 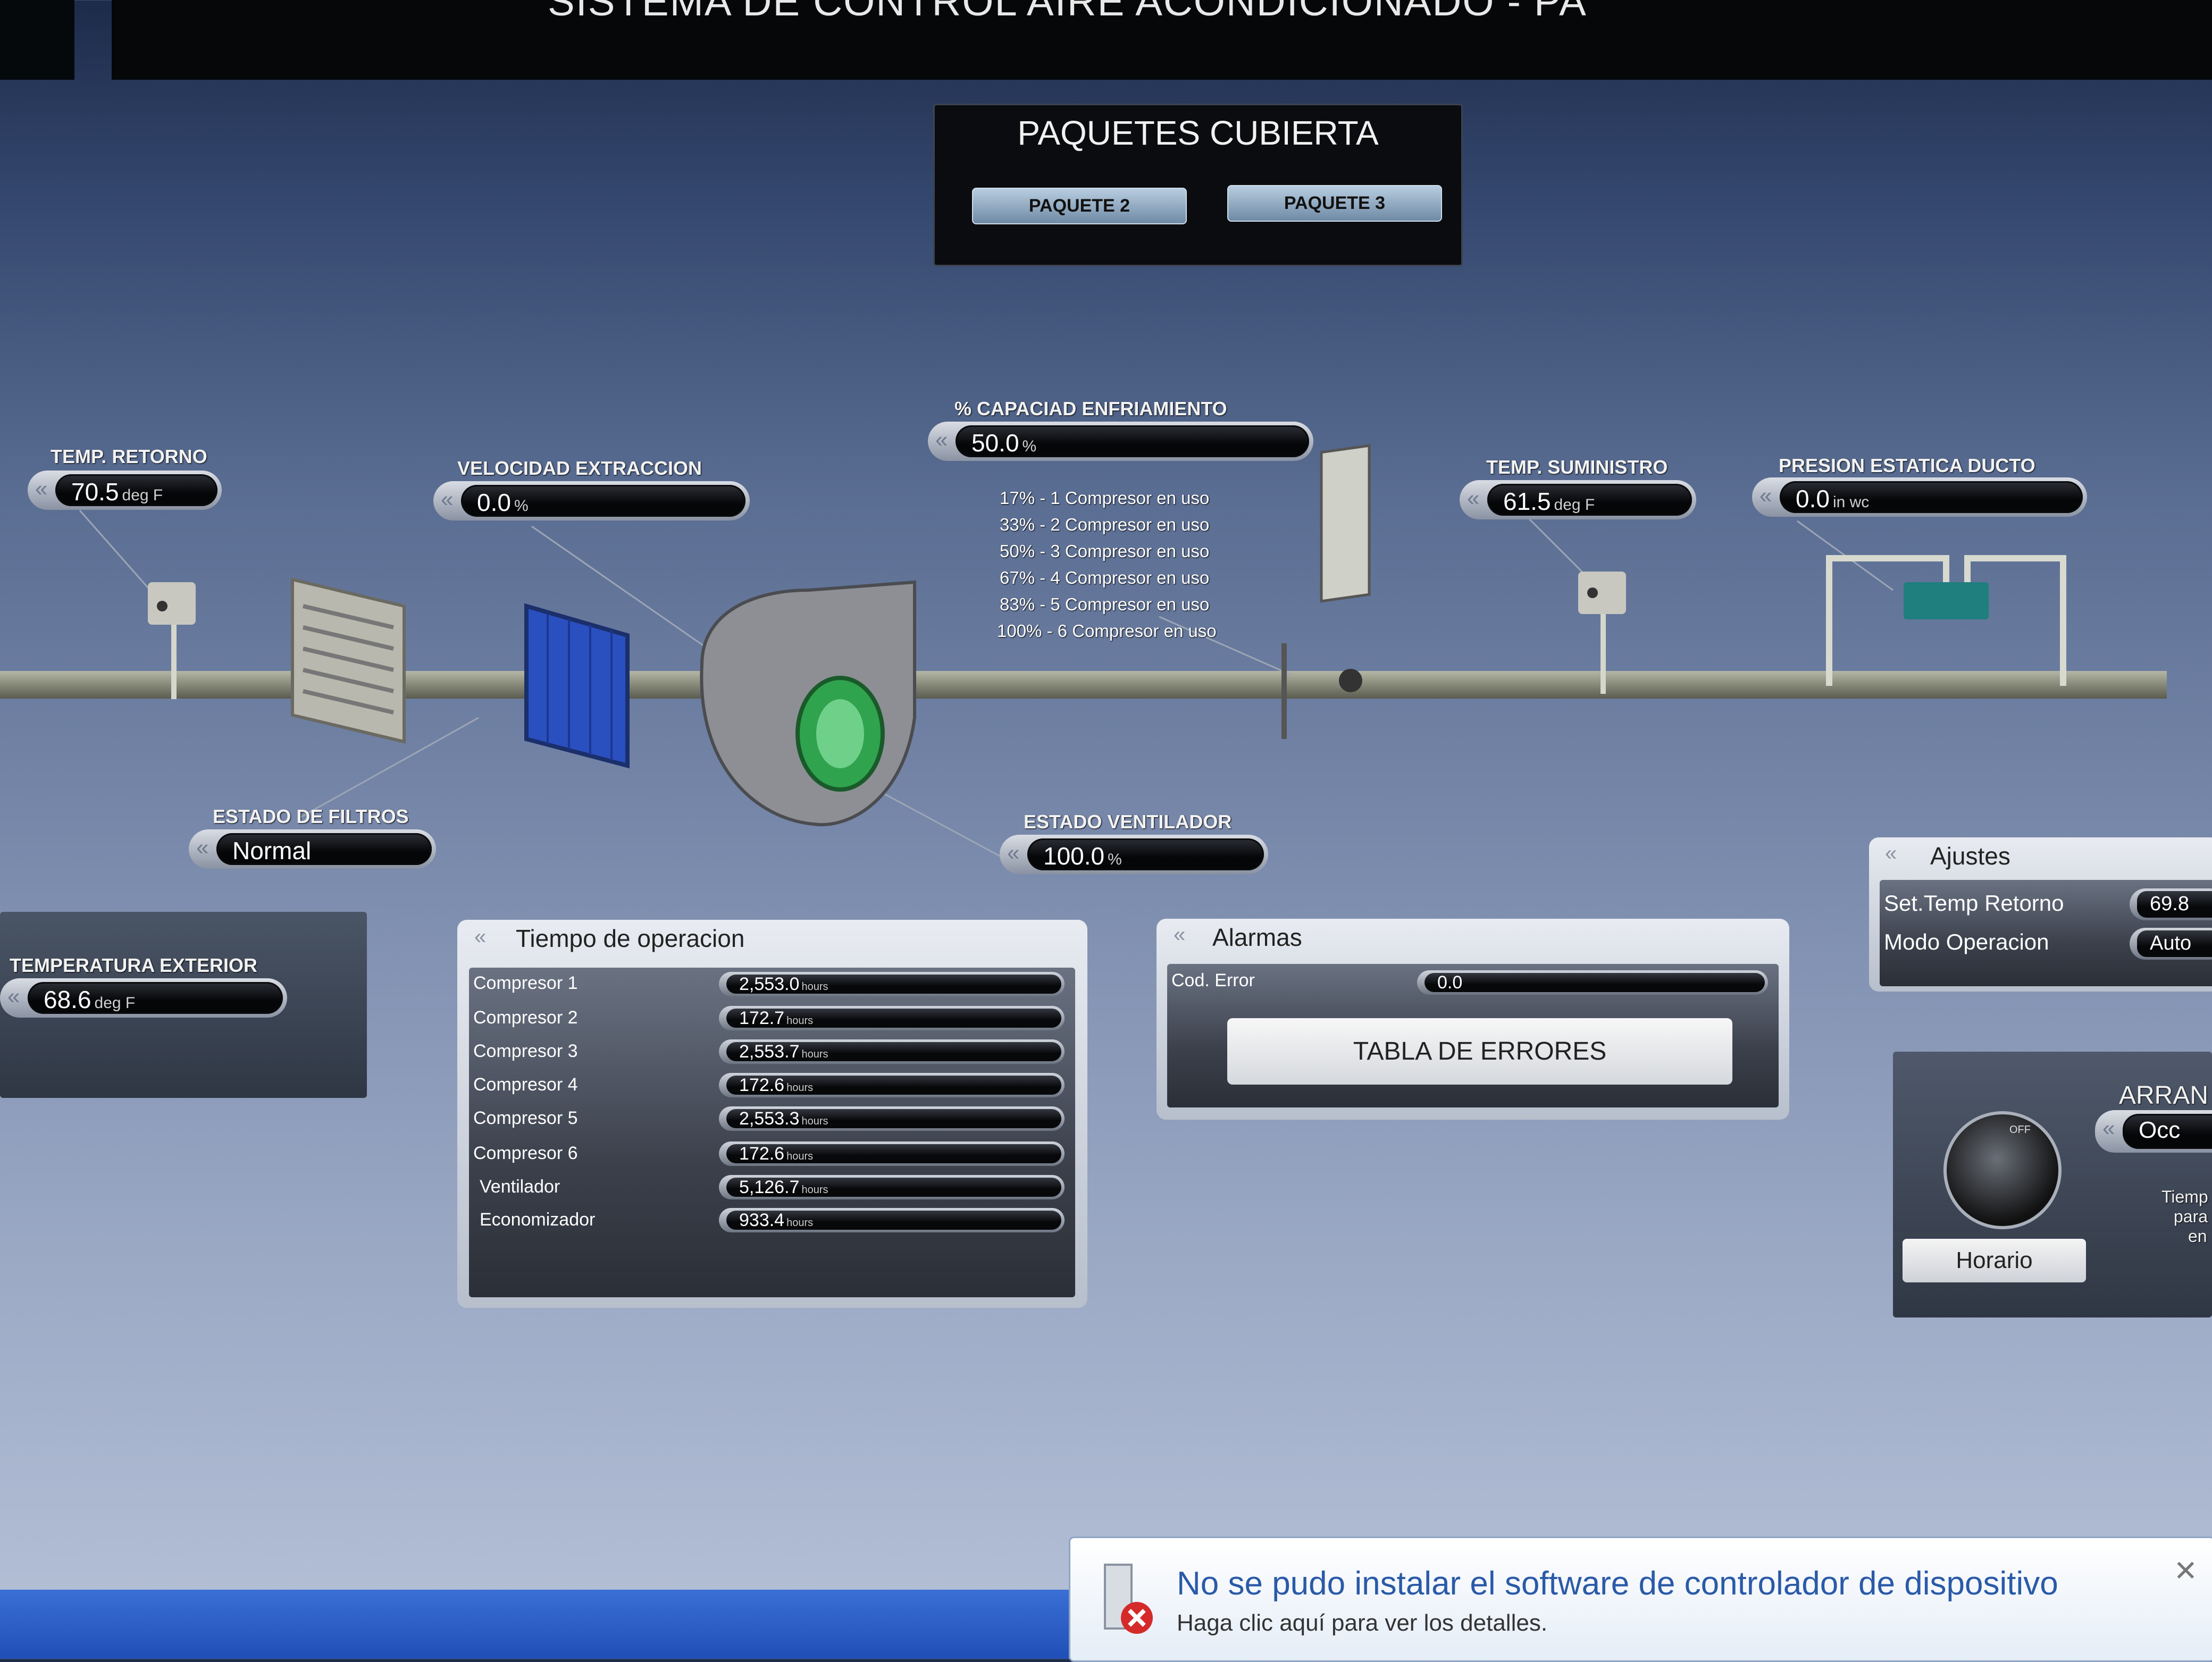 I want to click on tiempo-row-bar: 2,553.3 hours, so click(x=892, y=1118).